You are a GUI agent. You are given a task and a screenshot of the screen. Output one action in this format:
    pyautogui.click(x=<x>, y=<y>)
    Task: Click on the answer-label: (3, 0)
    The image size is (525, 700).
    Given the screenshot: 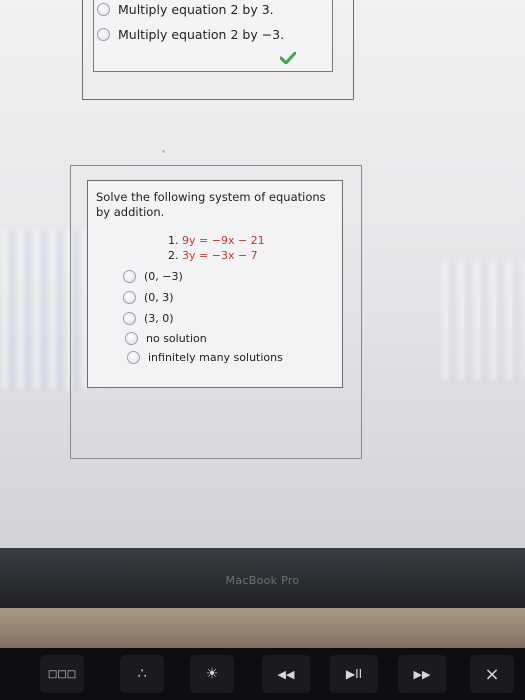 What is the action you would take?
    pyautogui.click(x=159, y=318)
    